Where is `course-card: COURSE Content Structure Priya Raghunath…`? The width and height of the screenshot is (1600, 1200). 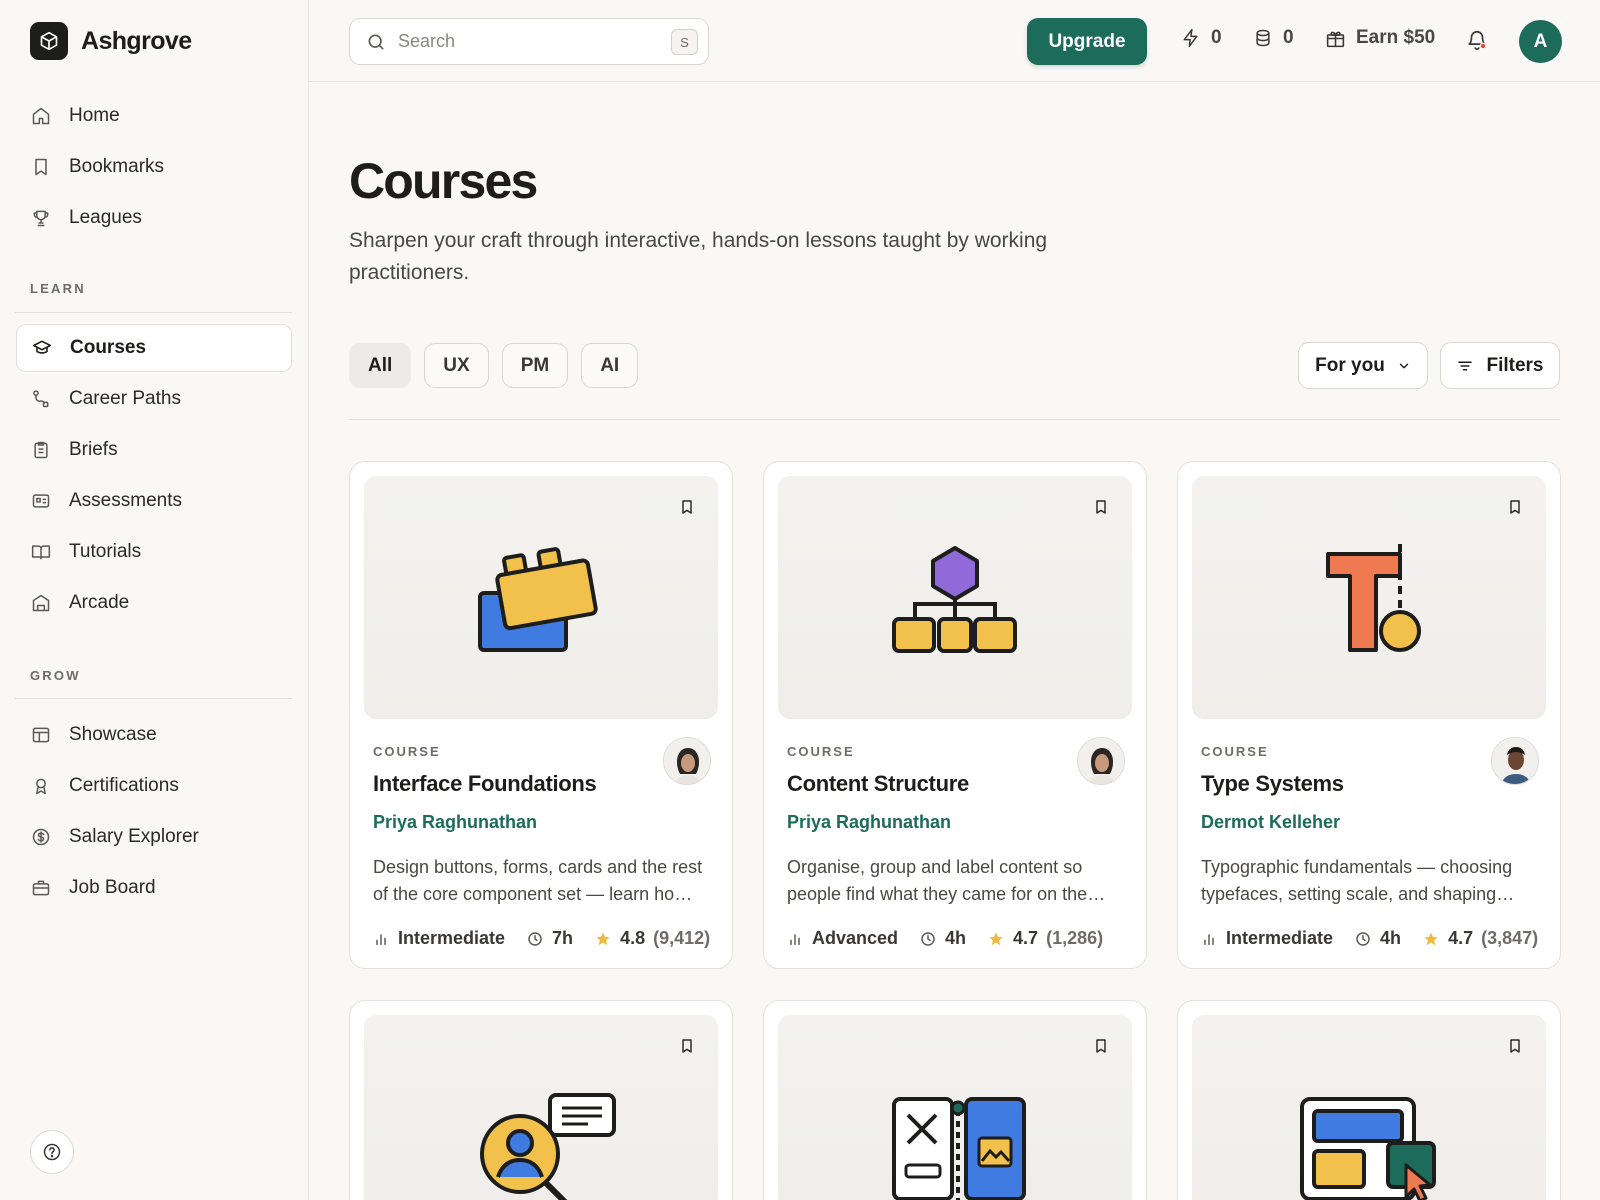
course-card: COURSE Content Structure Priya Raghunath… is located at coordinates (955, 715).